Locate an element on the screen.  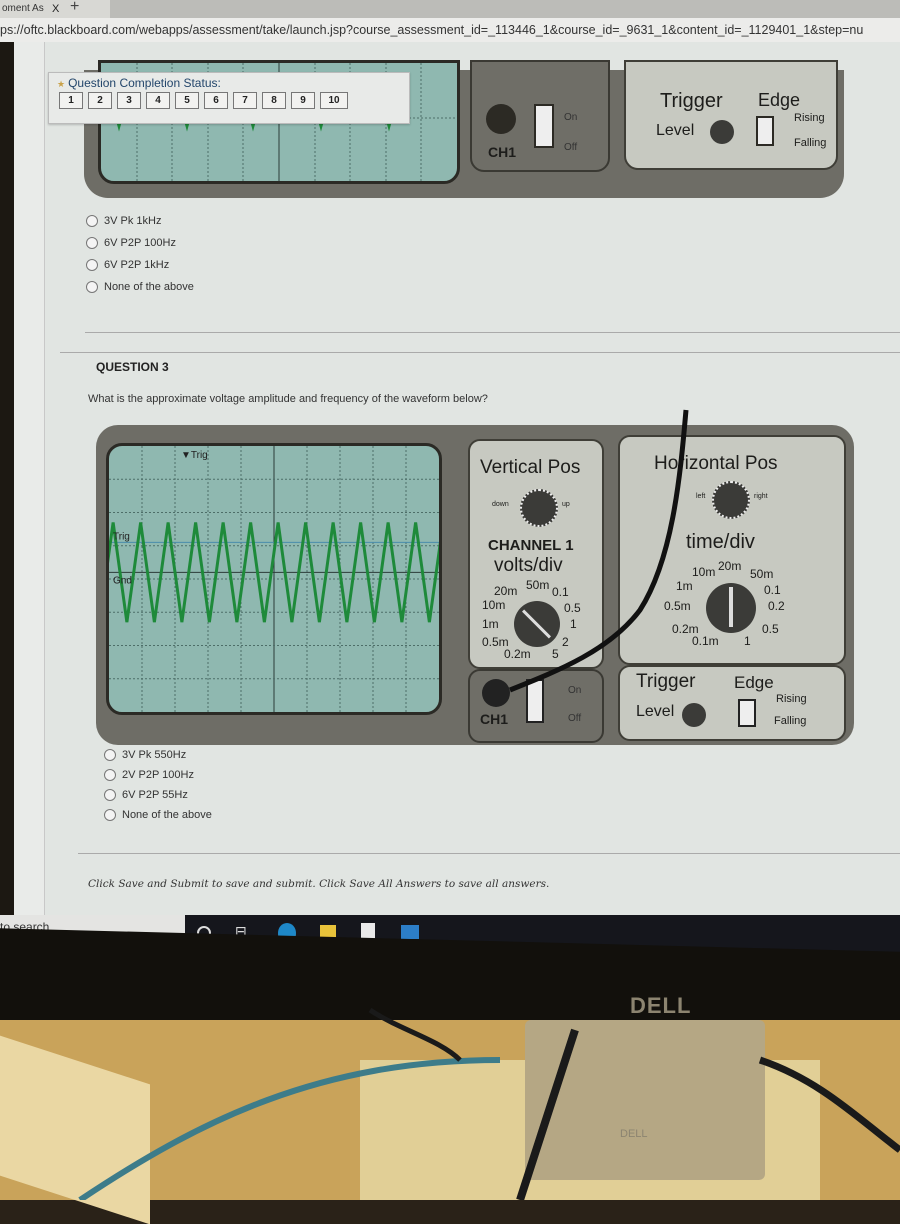
star-icon: ★ is located at coordinates (61, 84).